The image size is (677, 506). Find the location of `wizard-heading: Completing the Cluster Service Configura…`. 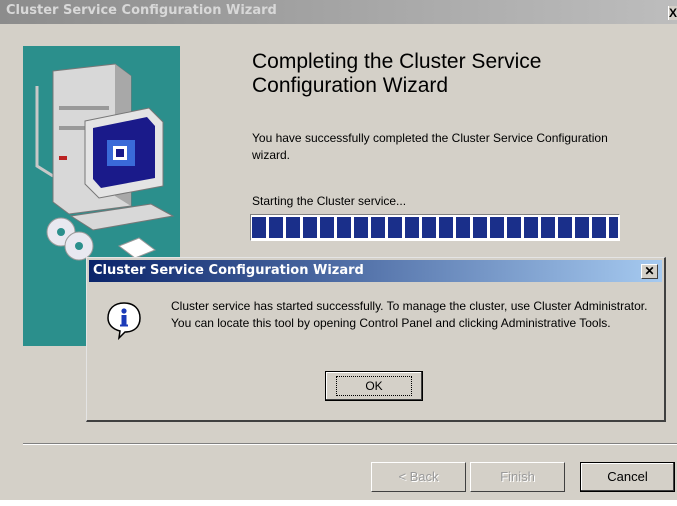

wizard-heading: Completing the Cluster Service Configura… is located at coordinates (397, 73).